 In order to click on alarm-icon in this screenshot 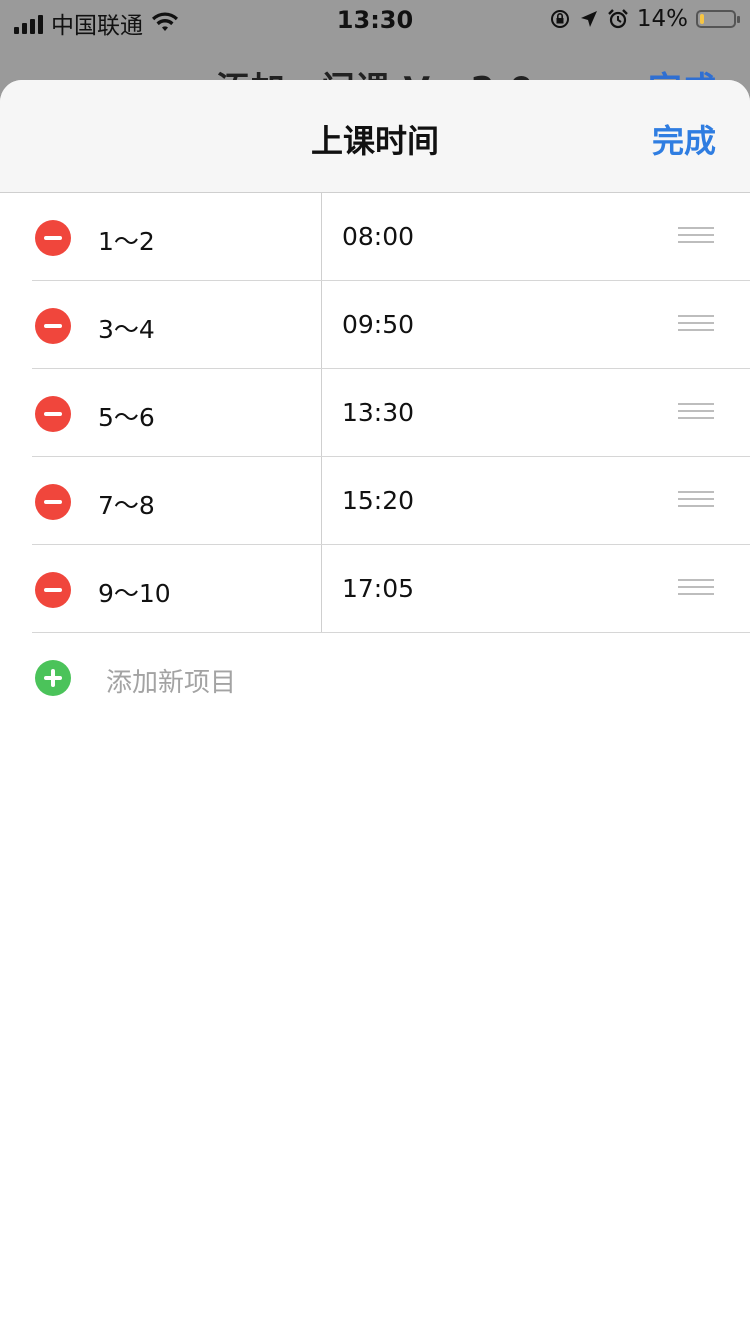, I will do `click(618, 19)`.